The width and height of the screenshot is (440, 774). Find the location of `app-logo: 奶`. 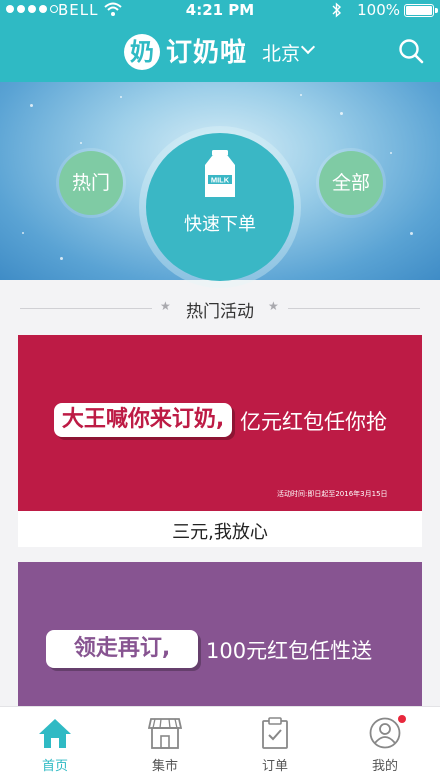

app-logo: 奶 is located at coordinates (142, 52).